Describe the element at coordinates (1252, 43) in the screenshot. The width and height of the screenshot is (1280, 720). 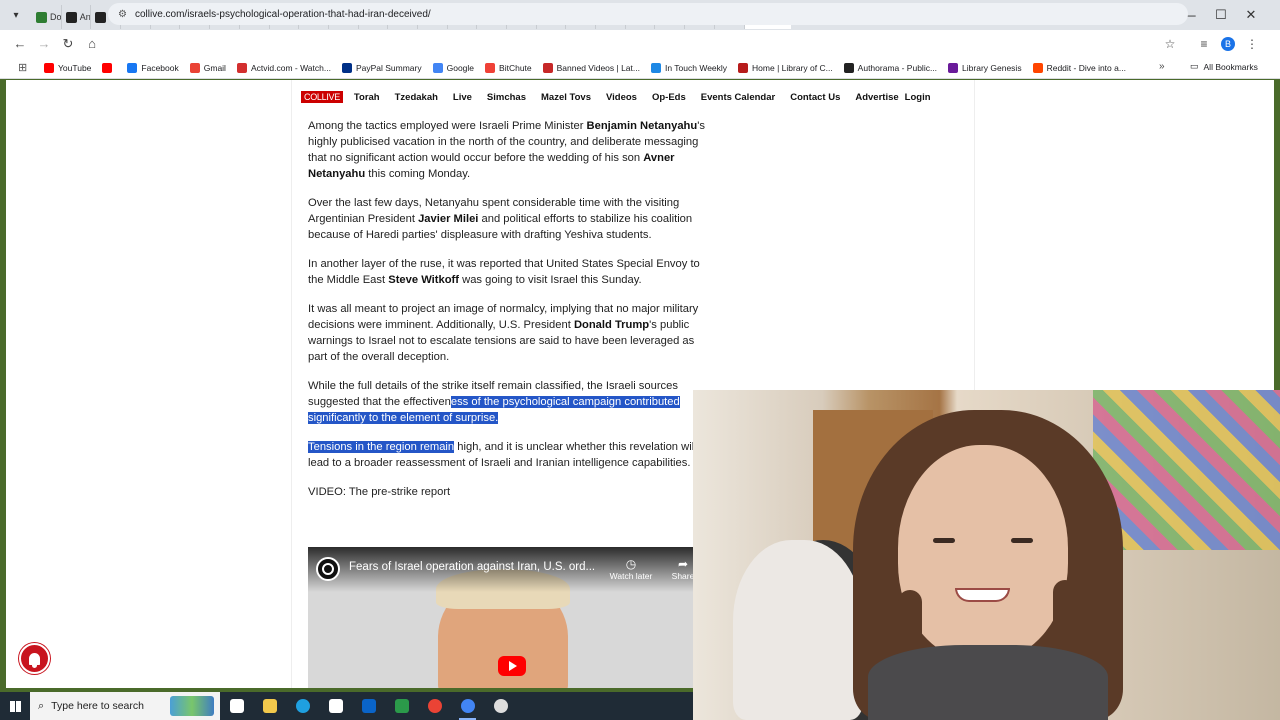
I see `menu-kebab-icon: ⋮` at that location.